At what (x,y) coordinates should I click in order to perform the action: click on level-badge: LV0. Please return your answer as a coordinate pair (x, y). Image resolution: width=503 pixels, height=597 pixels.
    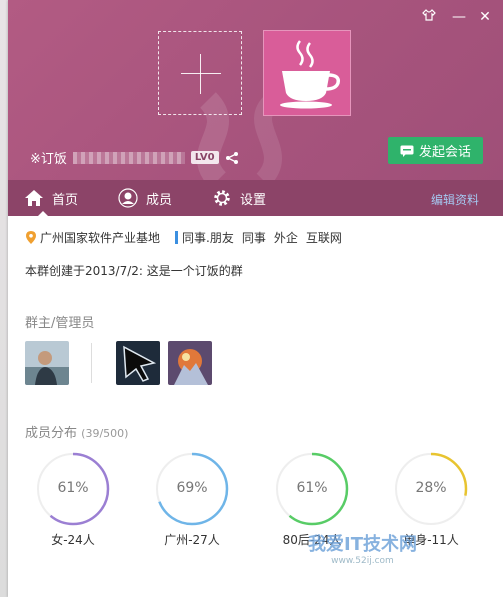
    Looking at the image, I should click on (204, 157).